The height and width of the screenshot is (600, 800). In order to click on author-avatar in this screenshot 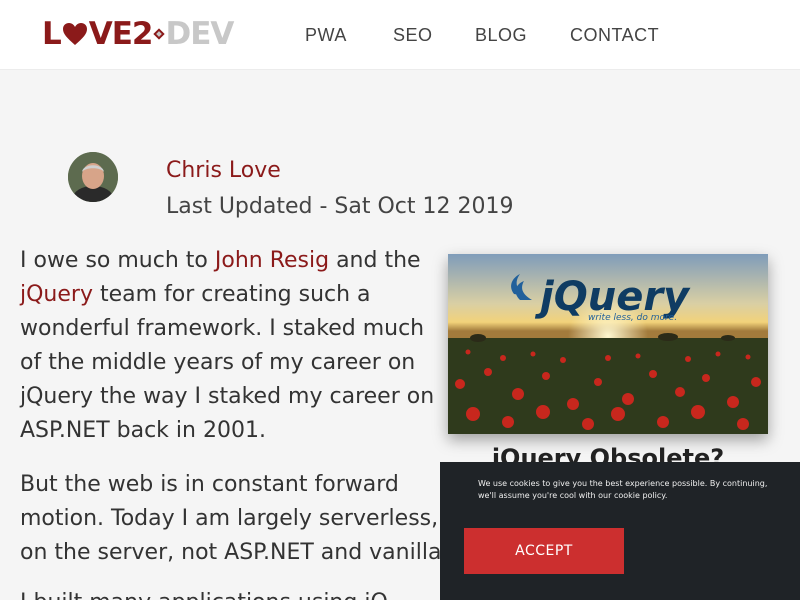, I will do `click(93, 177)`.